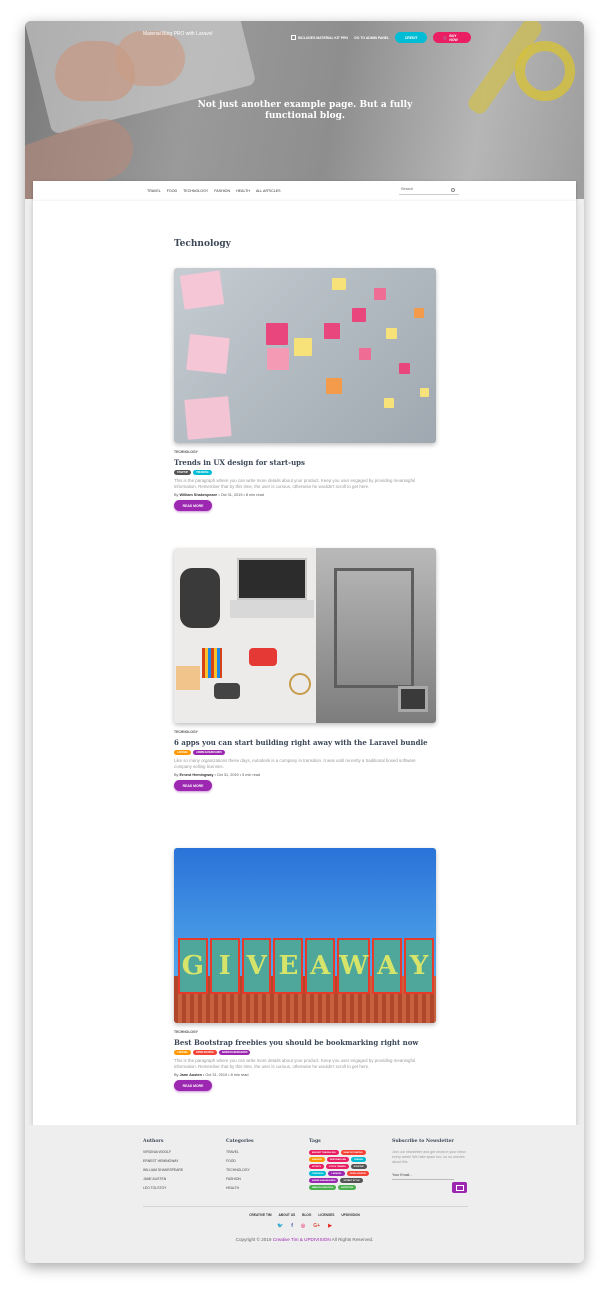 This screenshot has height=1293, width=609. I want to click on footer-tag-badge: TRENDS, so click(358, 1159).